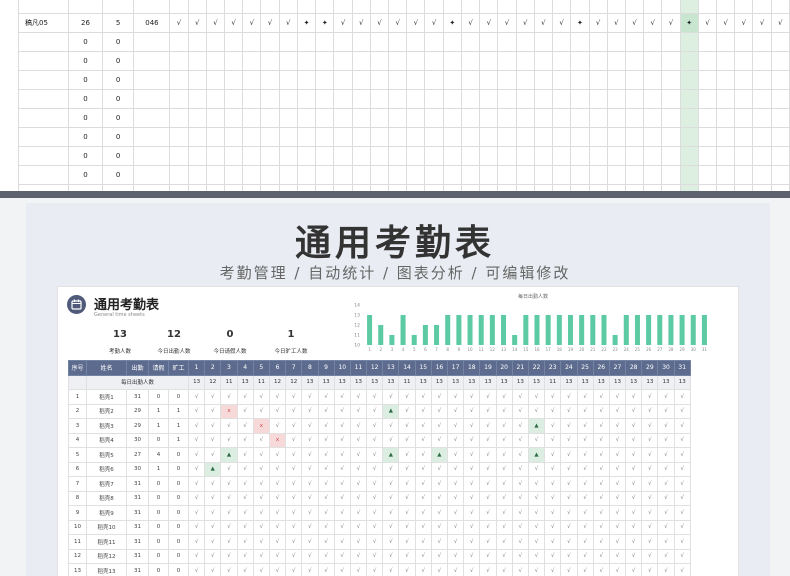 The width and height of the screenshot is (790, 576). Describe the element at coordinates (326, 368) in the screenshot. I see `day-header: 9` at that location.